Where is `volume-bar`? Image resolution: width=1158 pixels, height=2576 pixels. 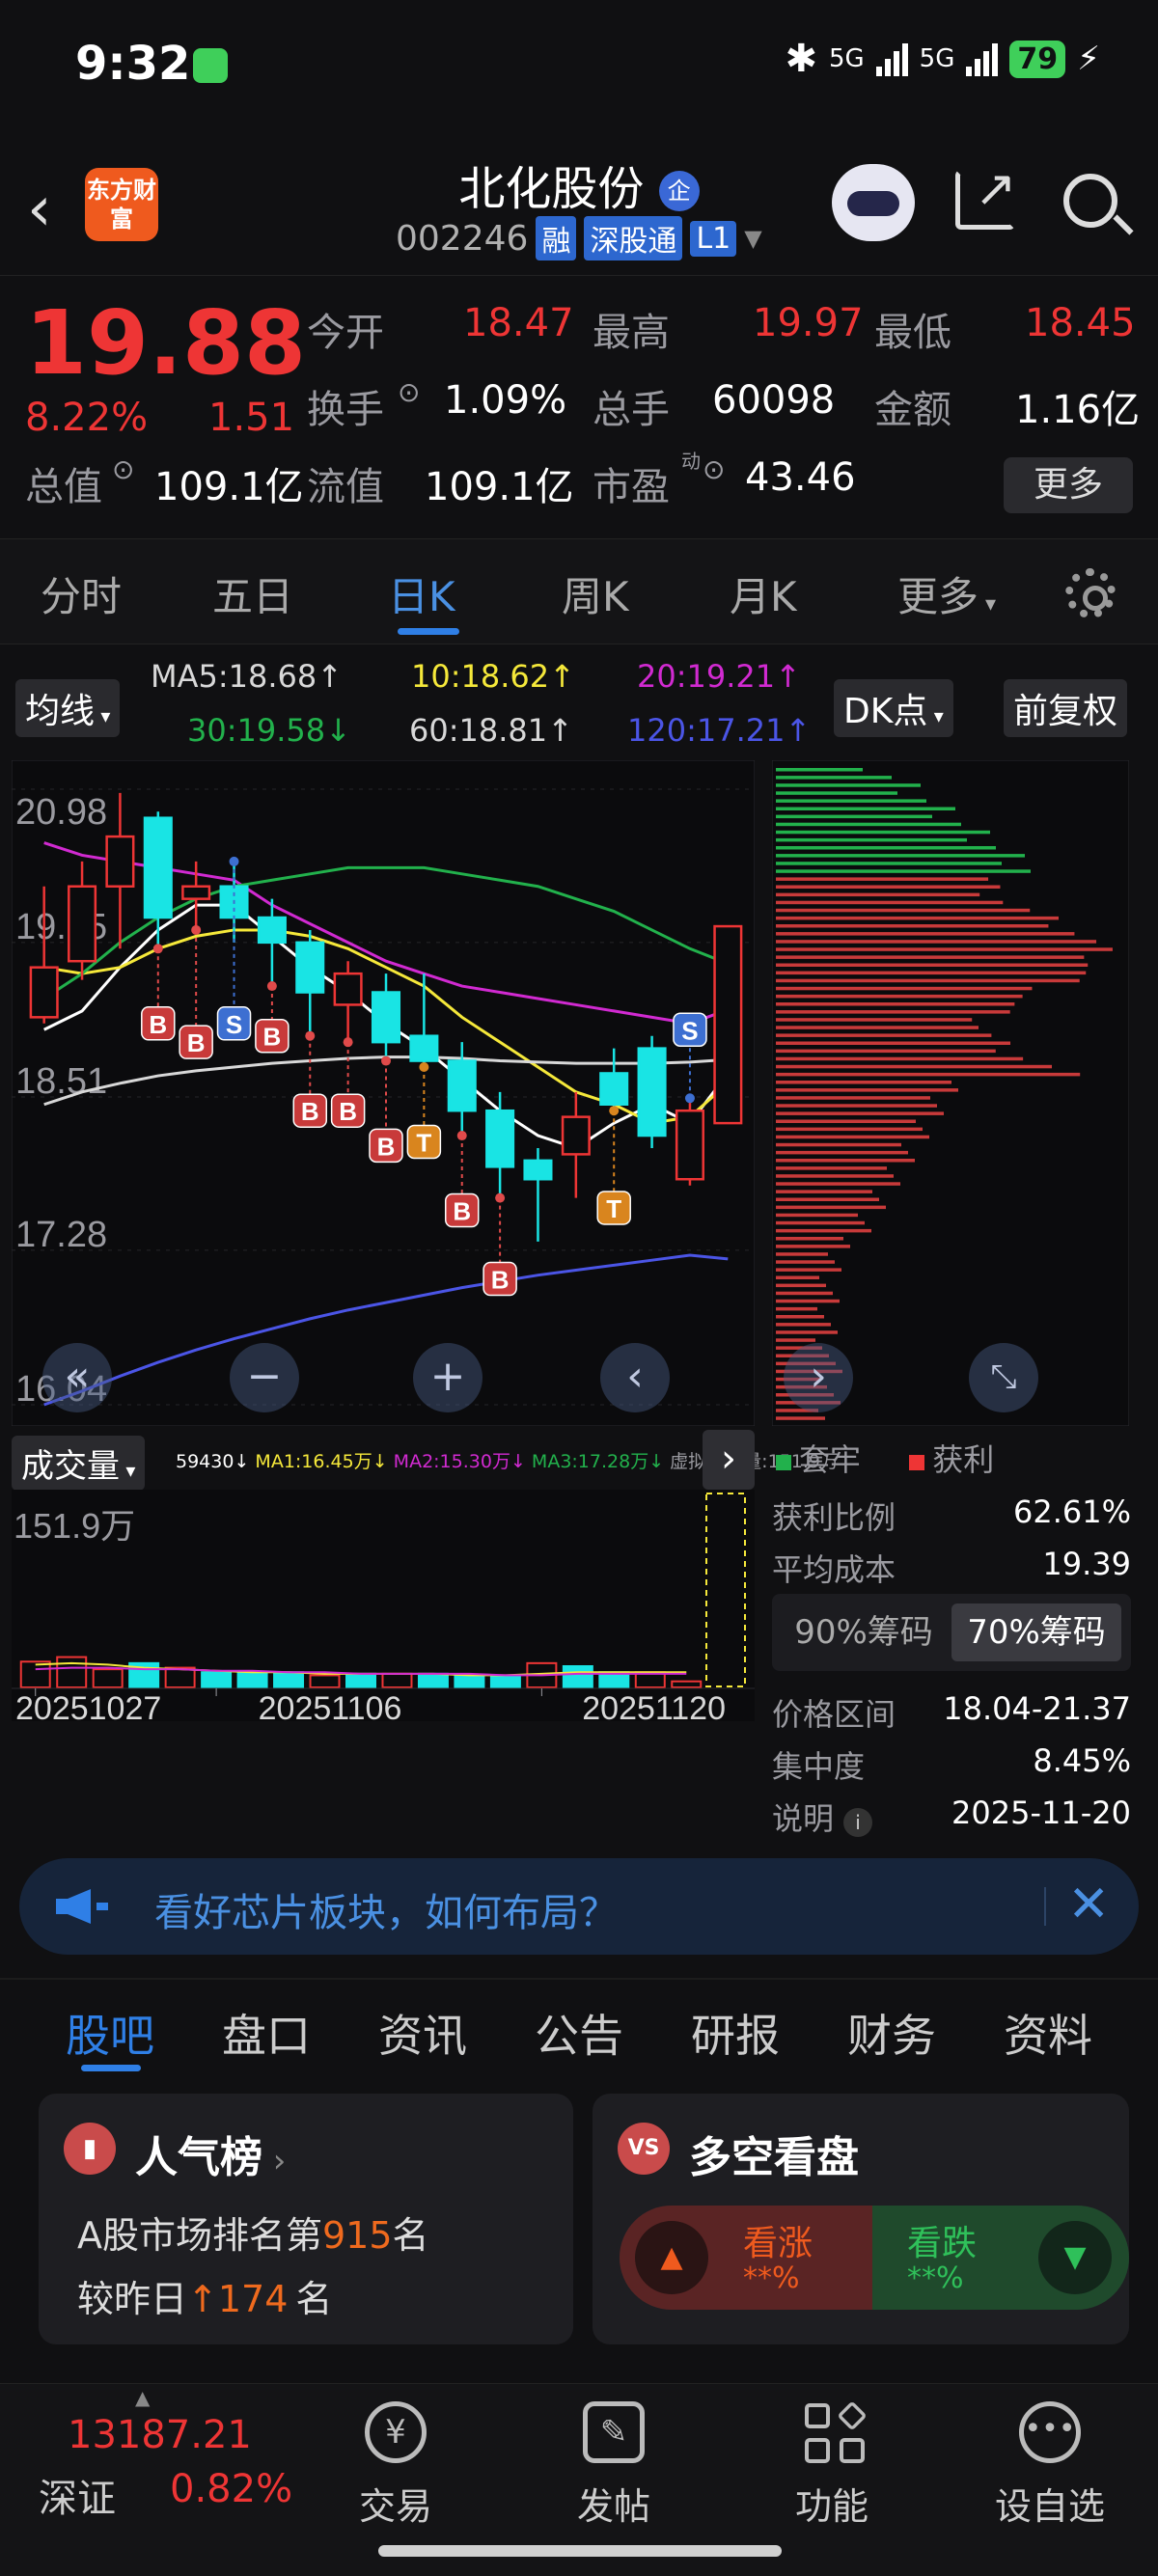
volume-bar is located at coordinates (505, 1682).